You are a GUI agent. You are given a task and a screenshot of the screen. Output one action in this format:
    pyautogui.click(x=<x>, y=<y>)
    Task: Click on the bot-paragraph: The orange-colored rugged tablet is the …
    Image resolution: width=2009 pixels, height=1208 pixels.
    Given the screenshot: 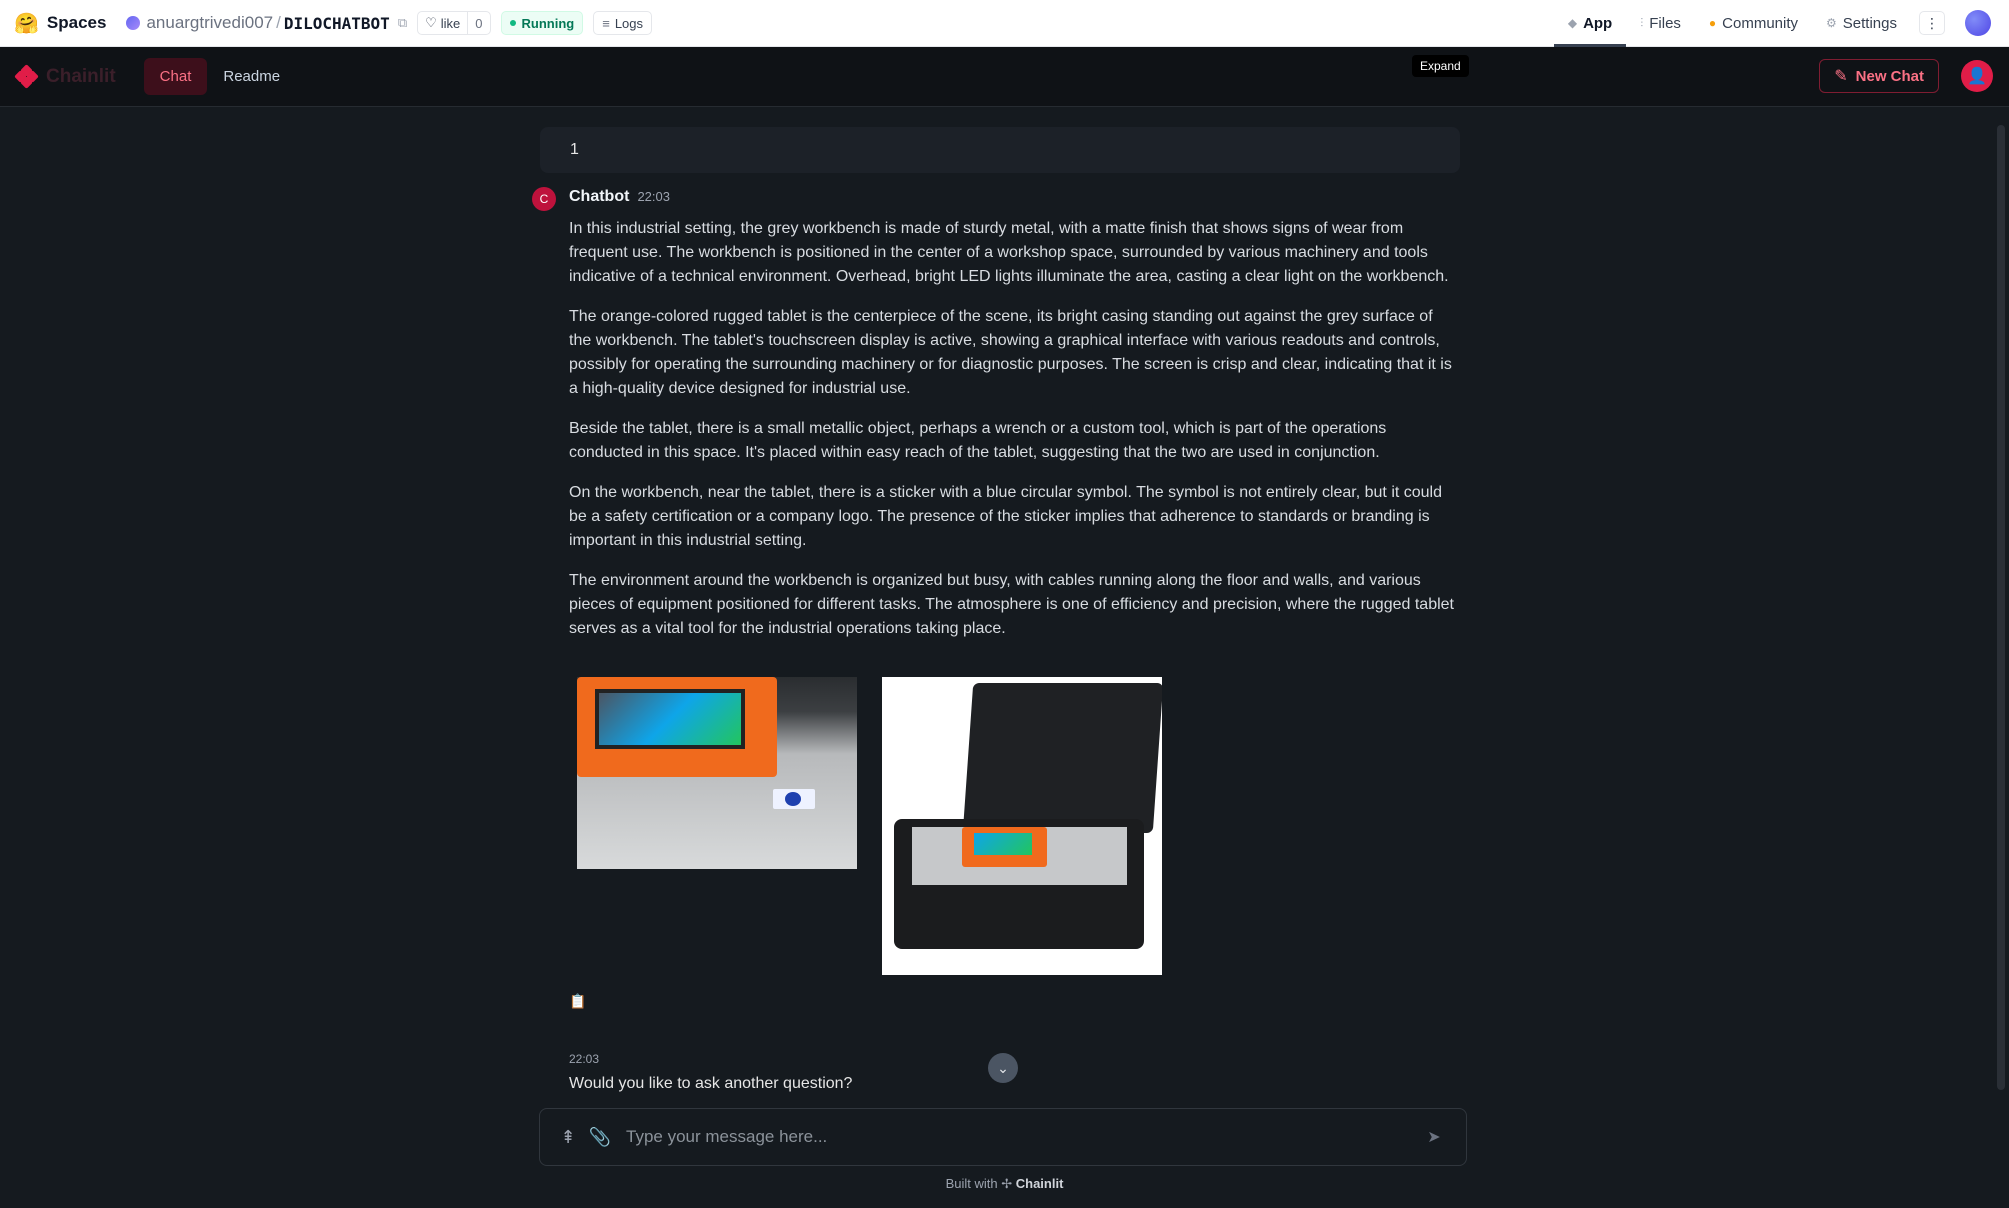 What is the action you would take?
    pyautogui.click(x=1010, y=352)
    